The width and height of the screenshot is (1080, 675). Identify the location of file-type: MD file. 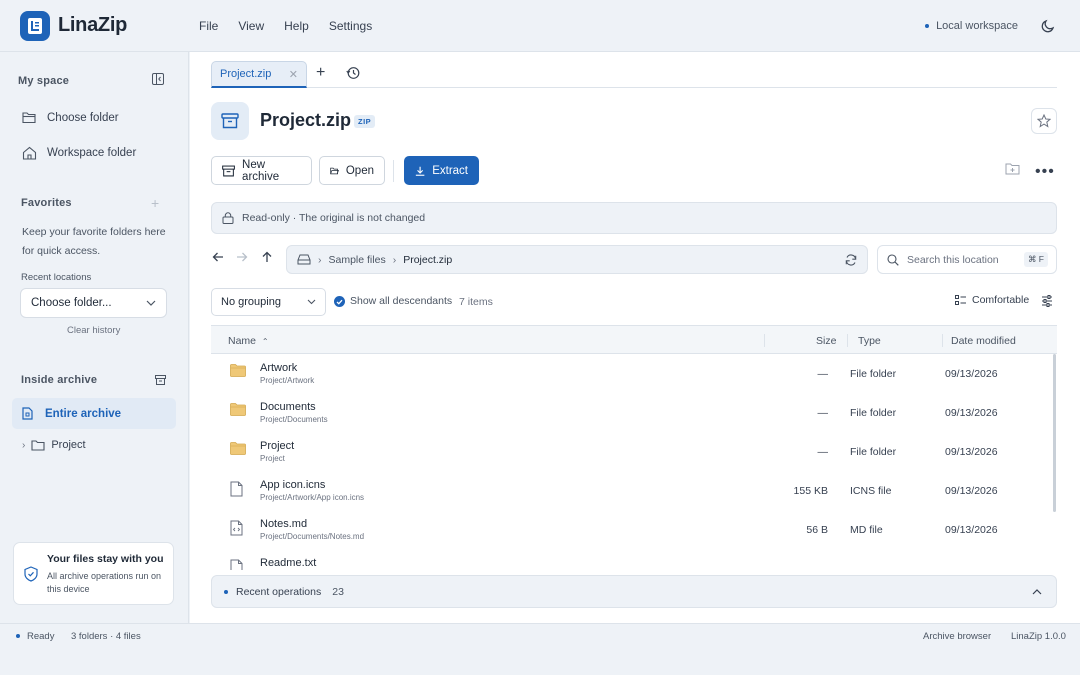
(866, 530).